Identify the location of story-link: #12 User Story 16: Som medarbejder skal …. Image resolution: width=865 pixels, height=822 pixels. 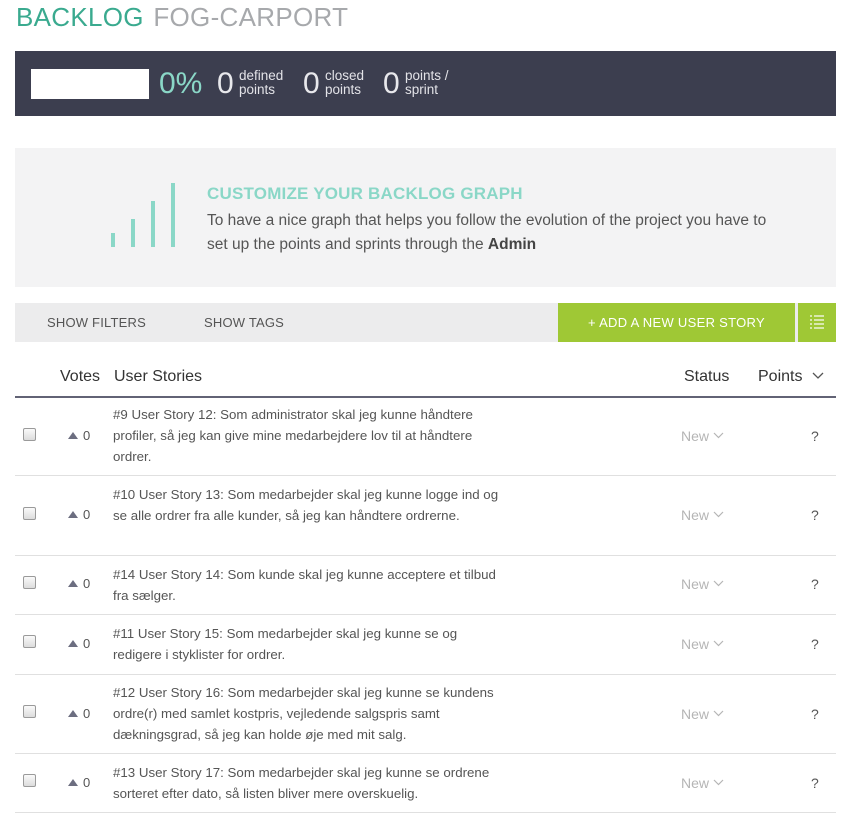
(311, 713).